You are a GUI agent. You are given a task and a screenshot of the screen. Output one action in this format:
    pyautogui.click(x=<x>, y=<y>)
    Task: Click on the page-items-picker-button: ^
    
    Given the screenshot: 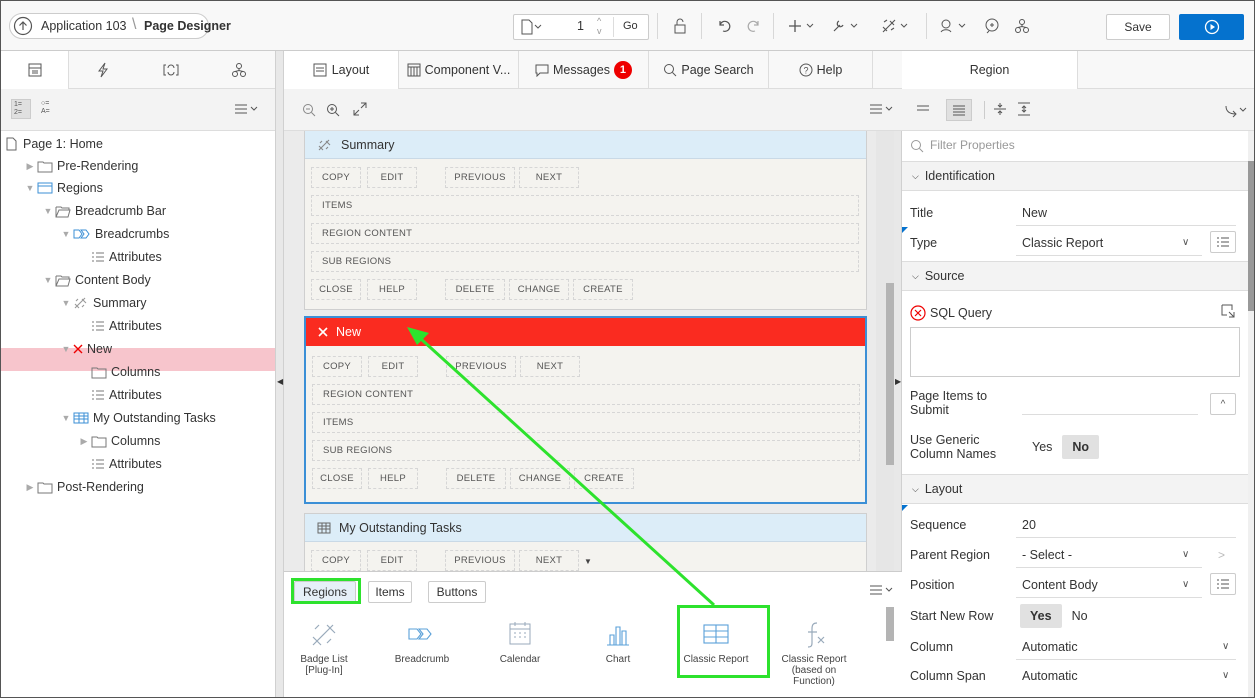 What is the action you would take?
    pyautogui.click(x=1223, y=404)
    